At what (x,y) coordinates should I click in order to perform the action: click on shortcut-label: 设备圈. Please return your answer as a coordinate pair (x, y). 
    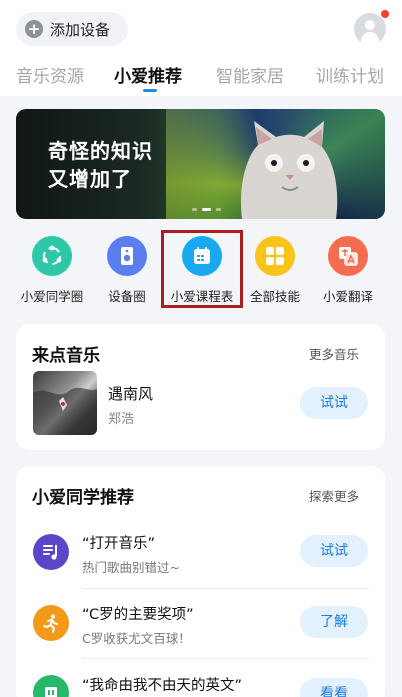
    Looking at the image, I should click on (127, 296).